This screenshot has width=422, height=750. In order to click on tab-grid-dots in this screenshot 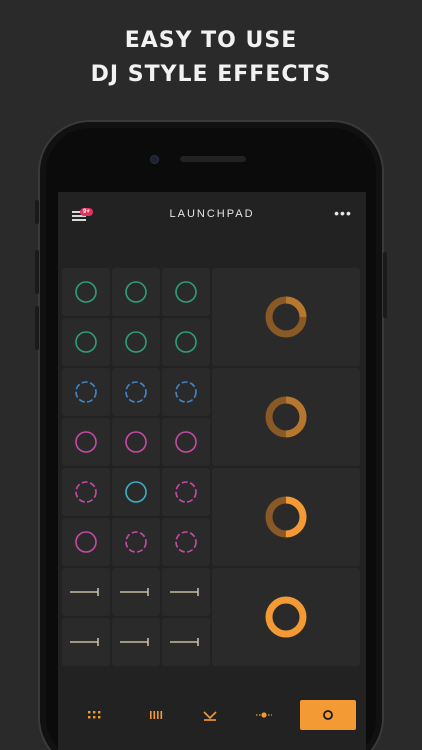, I will do `click(94, 715)`.